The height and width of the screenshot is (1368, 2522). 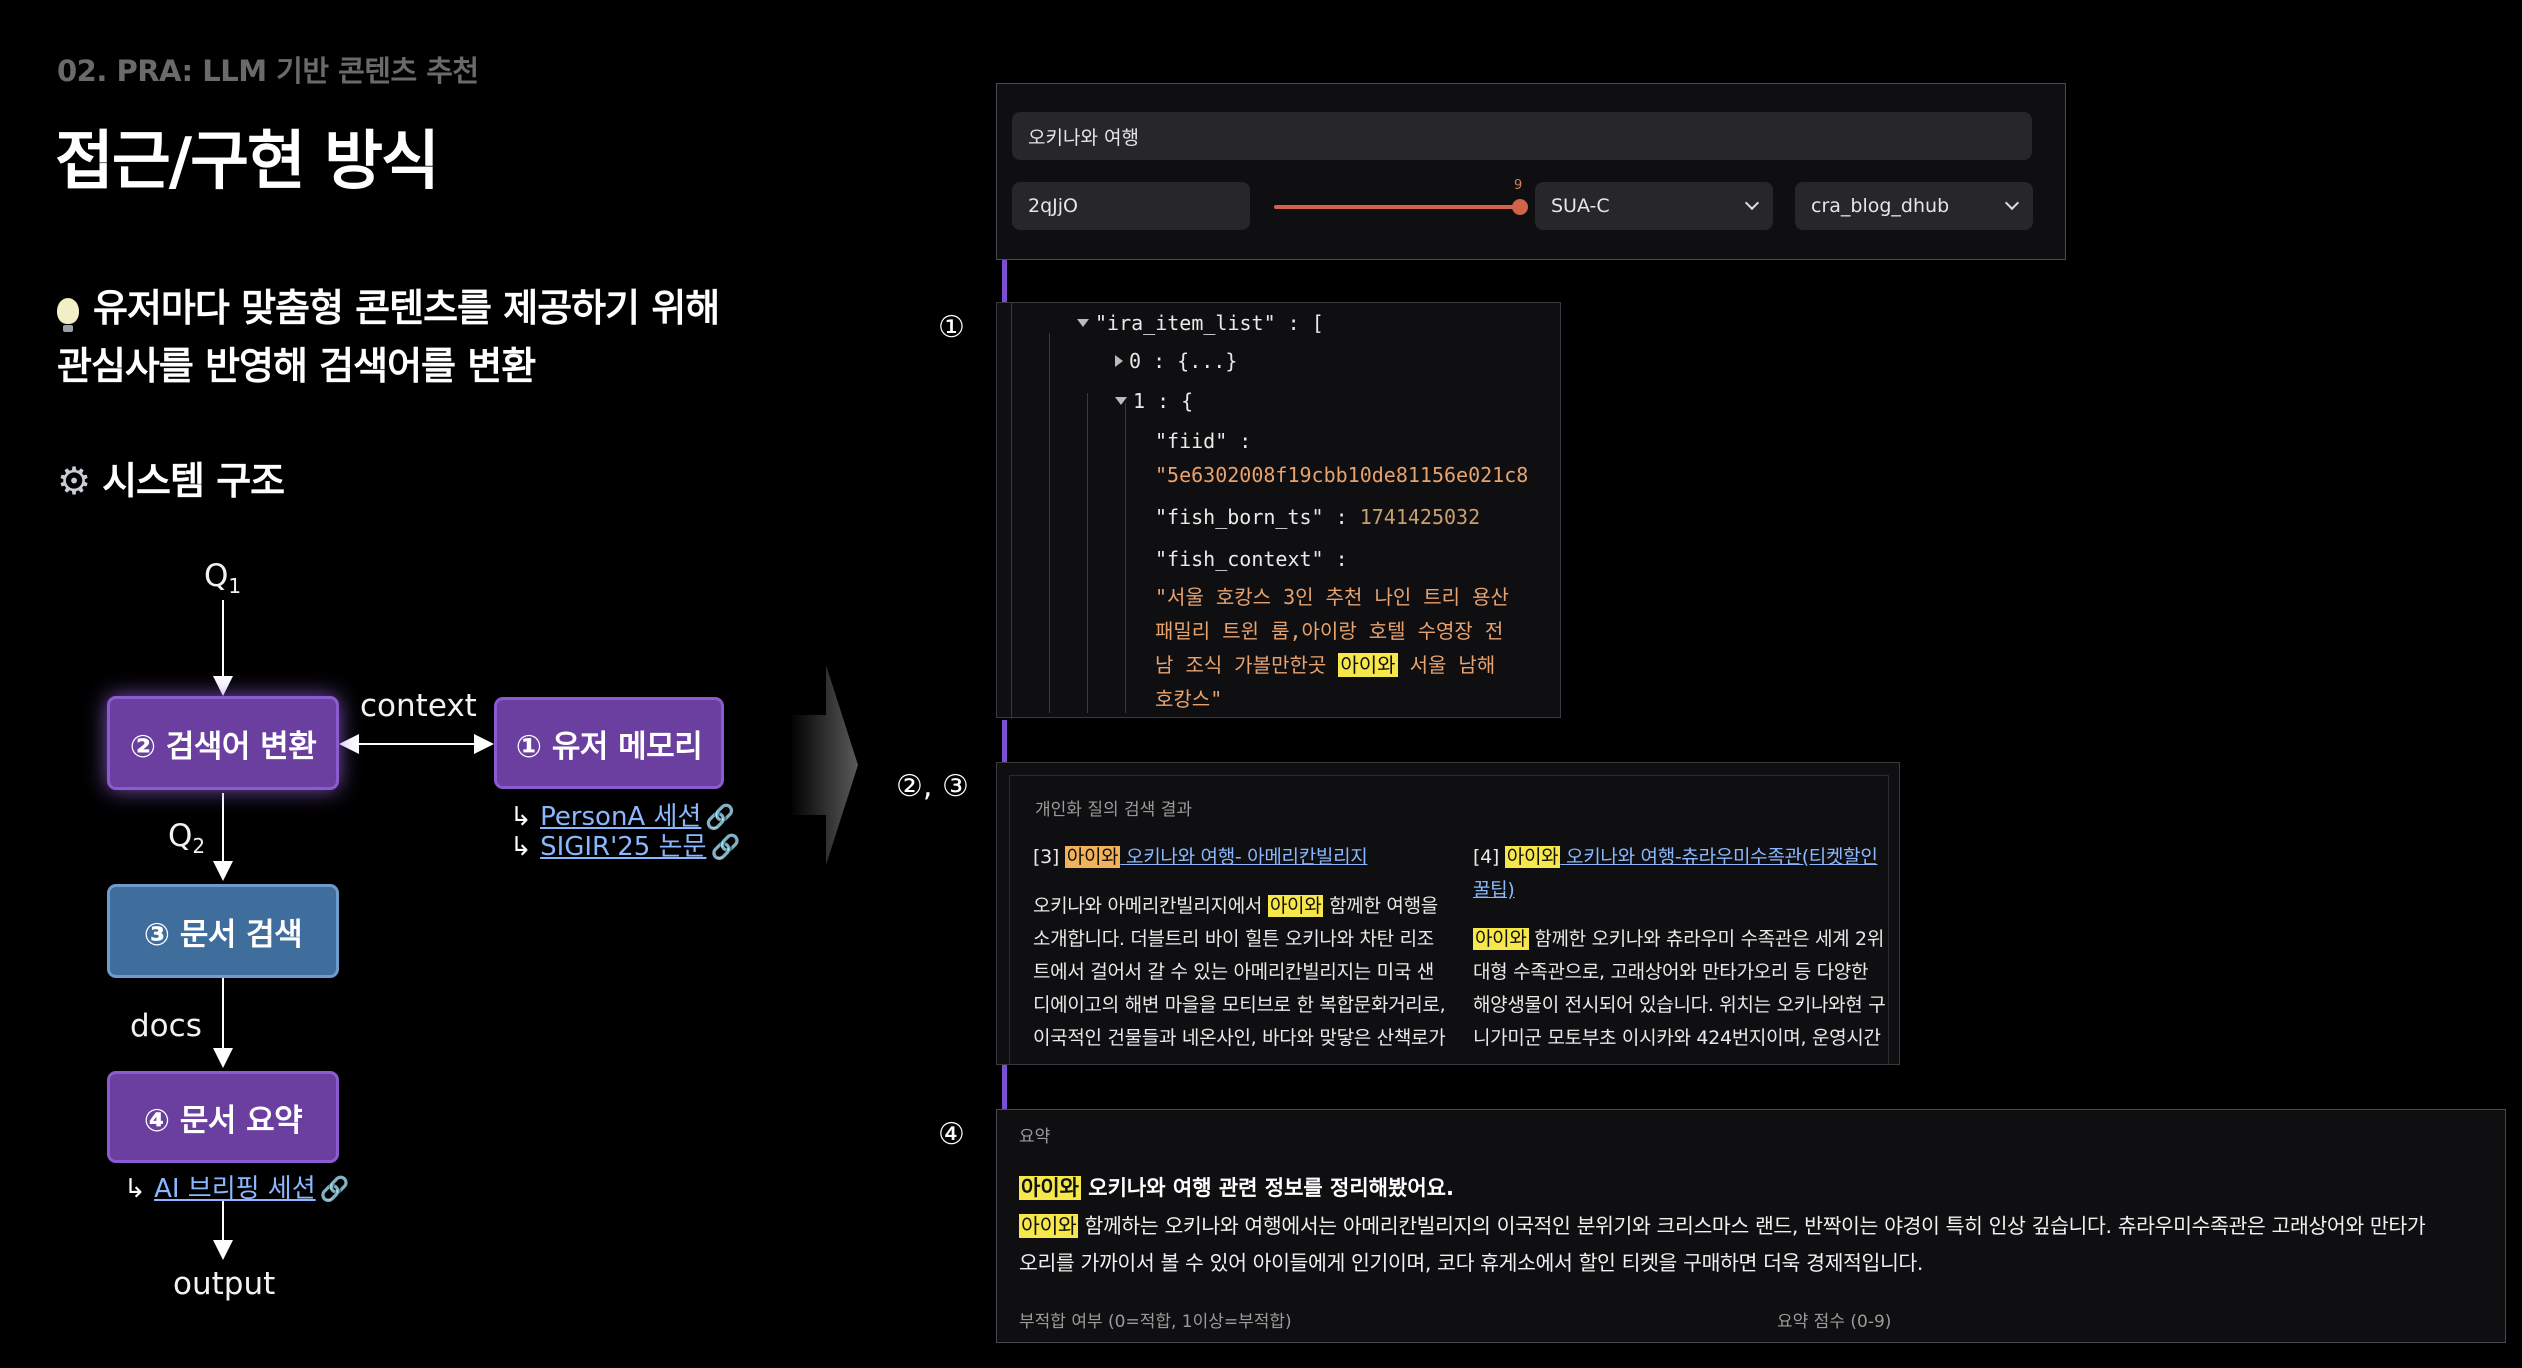 What do you see at coordinates (223, 743) in the screenshot?
I see `query-transform-node: ② 검색어 변환` at bounding box center [223, 743].